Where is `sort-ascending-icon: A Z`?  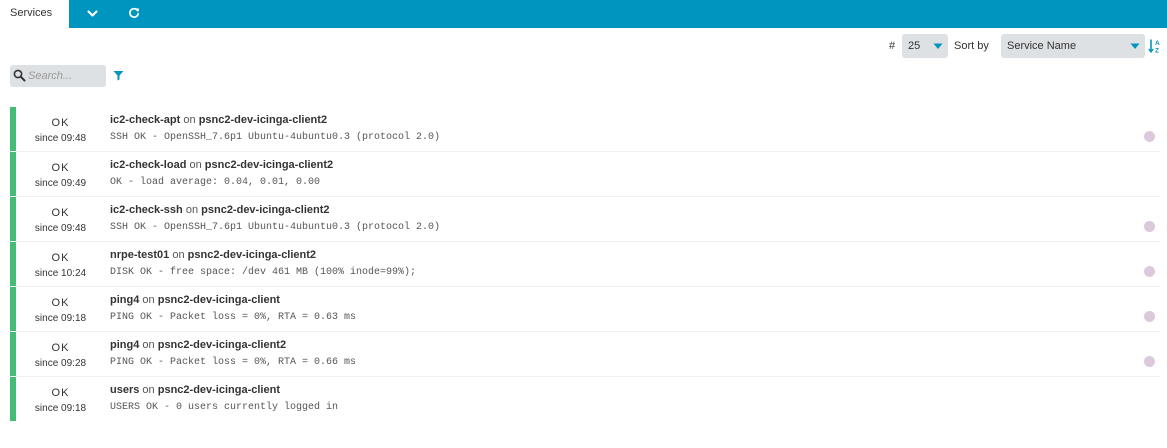
sort-ascending-icon: A Z is located at coordinates (1155, 46).